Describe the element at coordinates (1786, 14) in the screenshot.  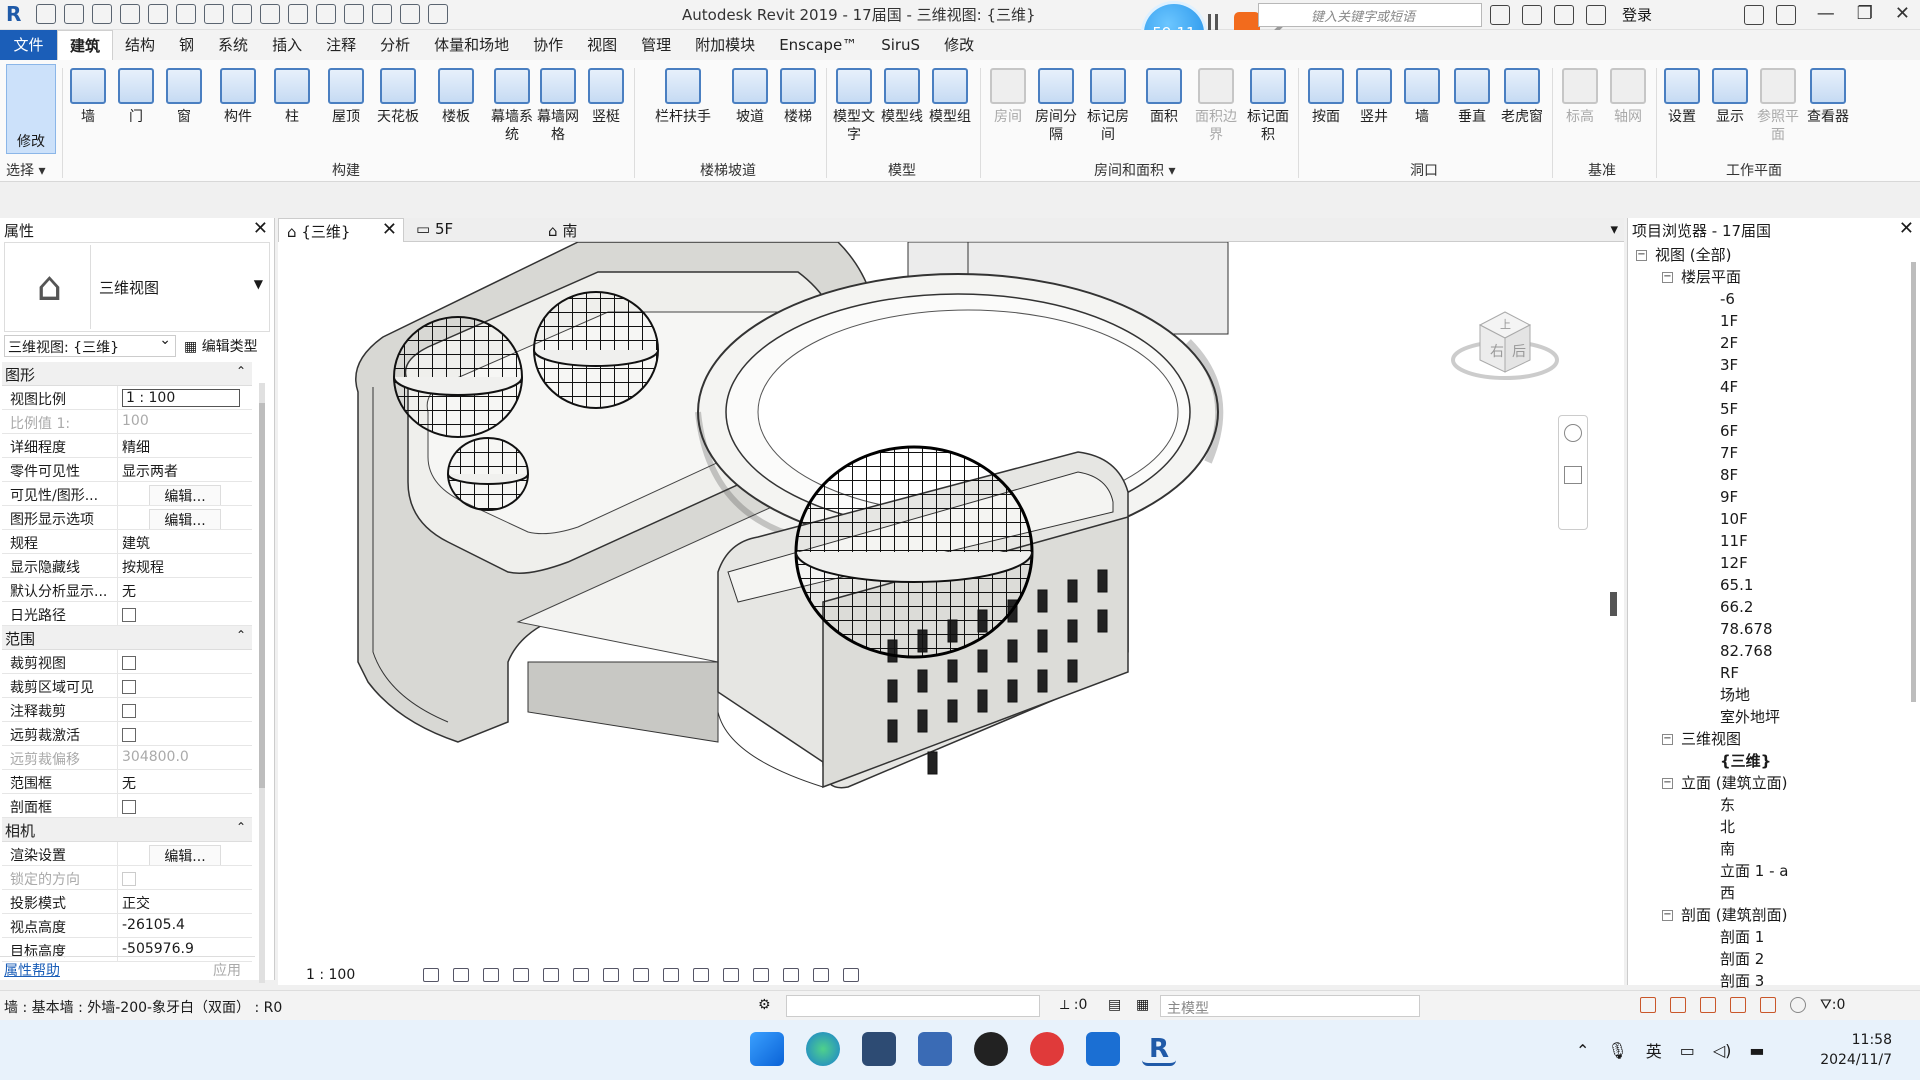
I see `help-icon` at that location.